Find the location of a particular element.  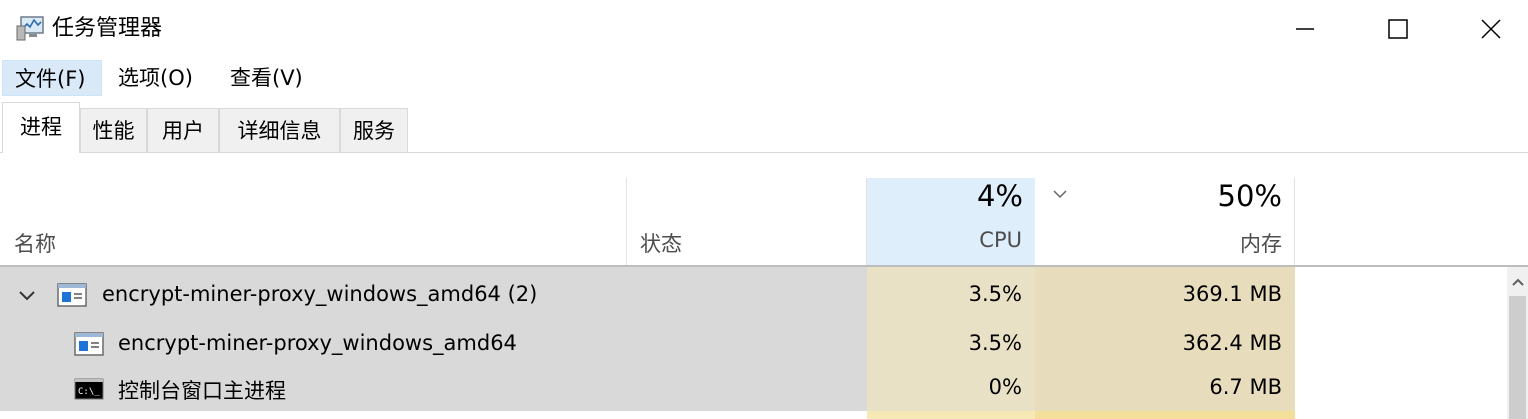

process-name: encrypt-miner-proxy_windows_amd64 (2) is located at coordinates (320, 294).